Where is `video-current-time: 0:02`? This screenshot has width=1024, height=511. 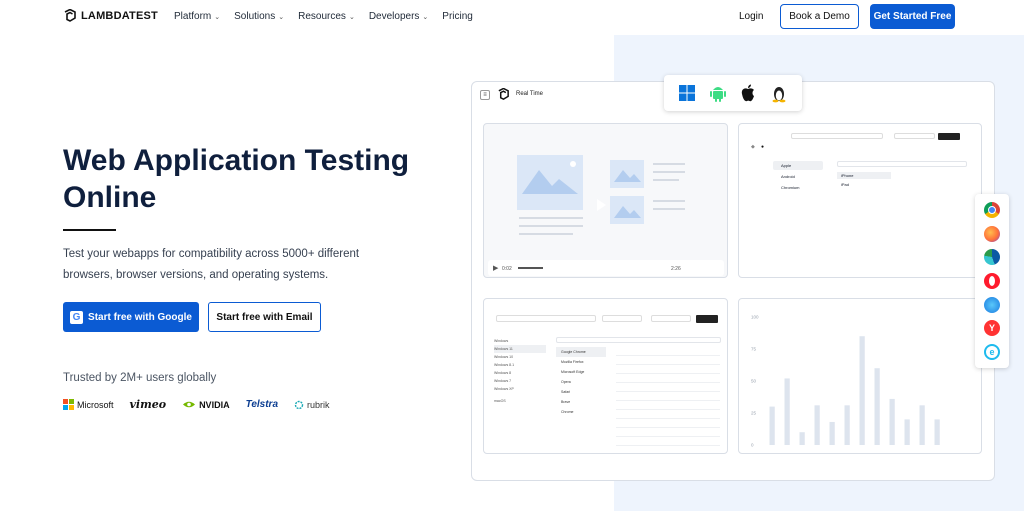 video-current-time: 0:02 is located at coordinates (507, 269).